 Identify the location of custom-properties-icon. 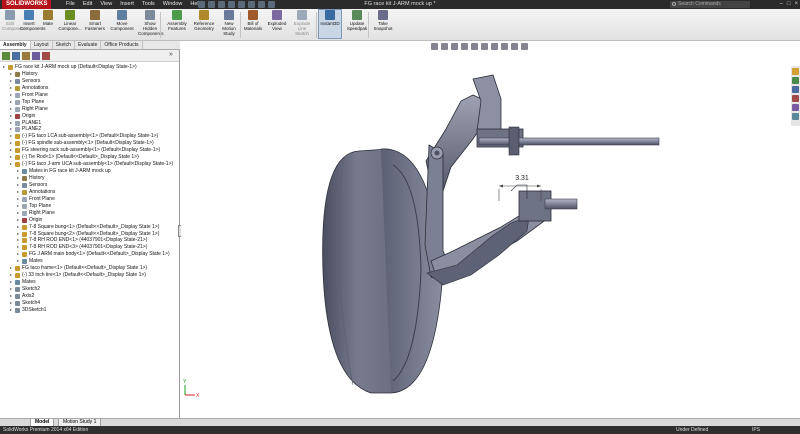
(795, 116).